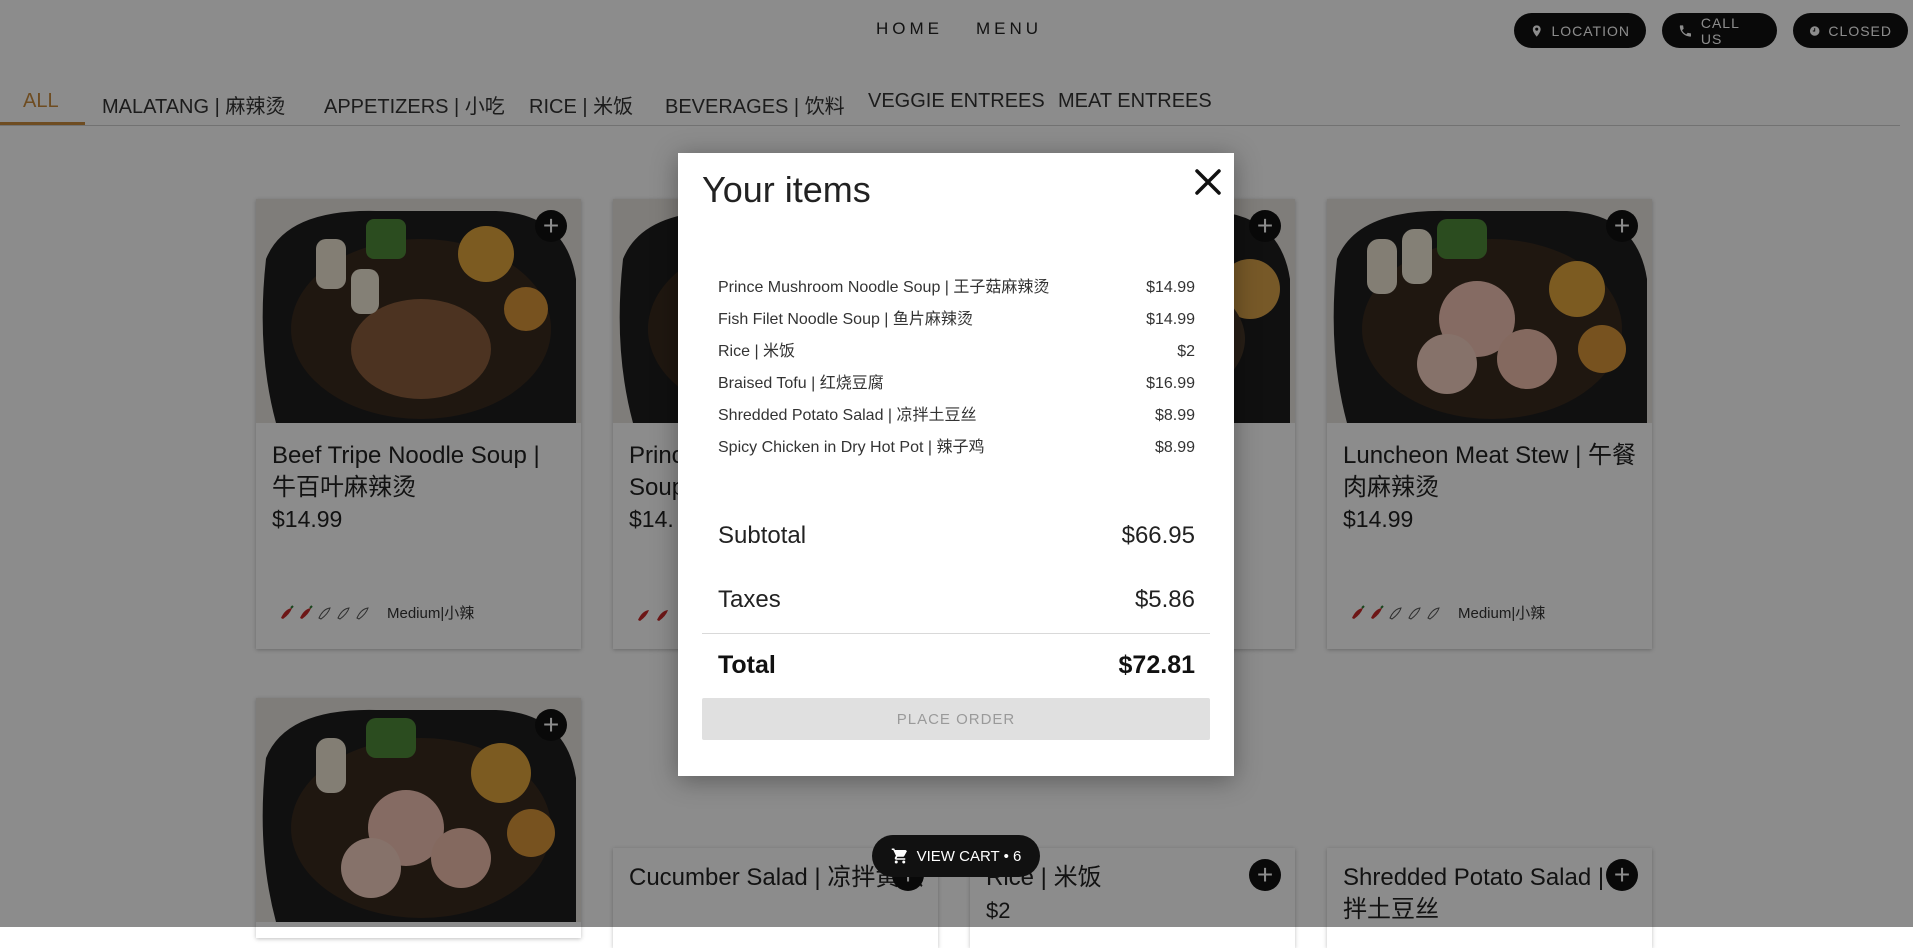 The height and width of the screenshot is (948, 1913). What do you see at coordinates (786, 189) in the screenshot?
I see `modal-title: Your items` at bounding box center [786, 189].